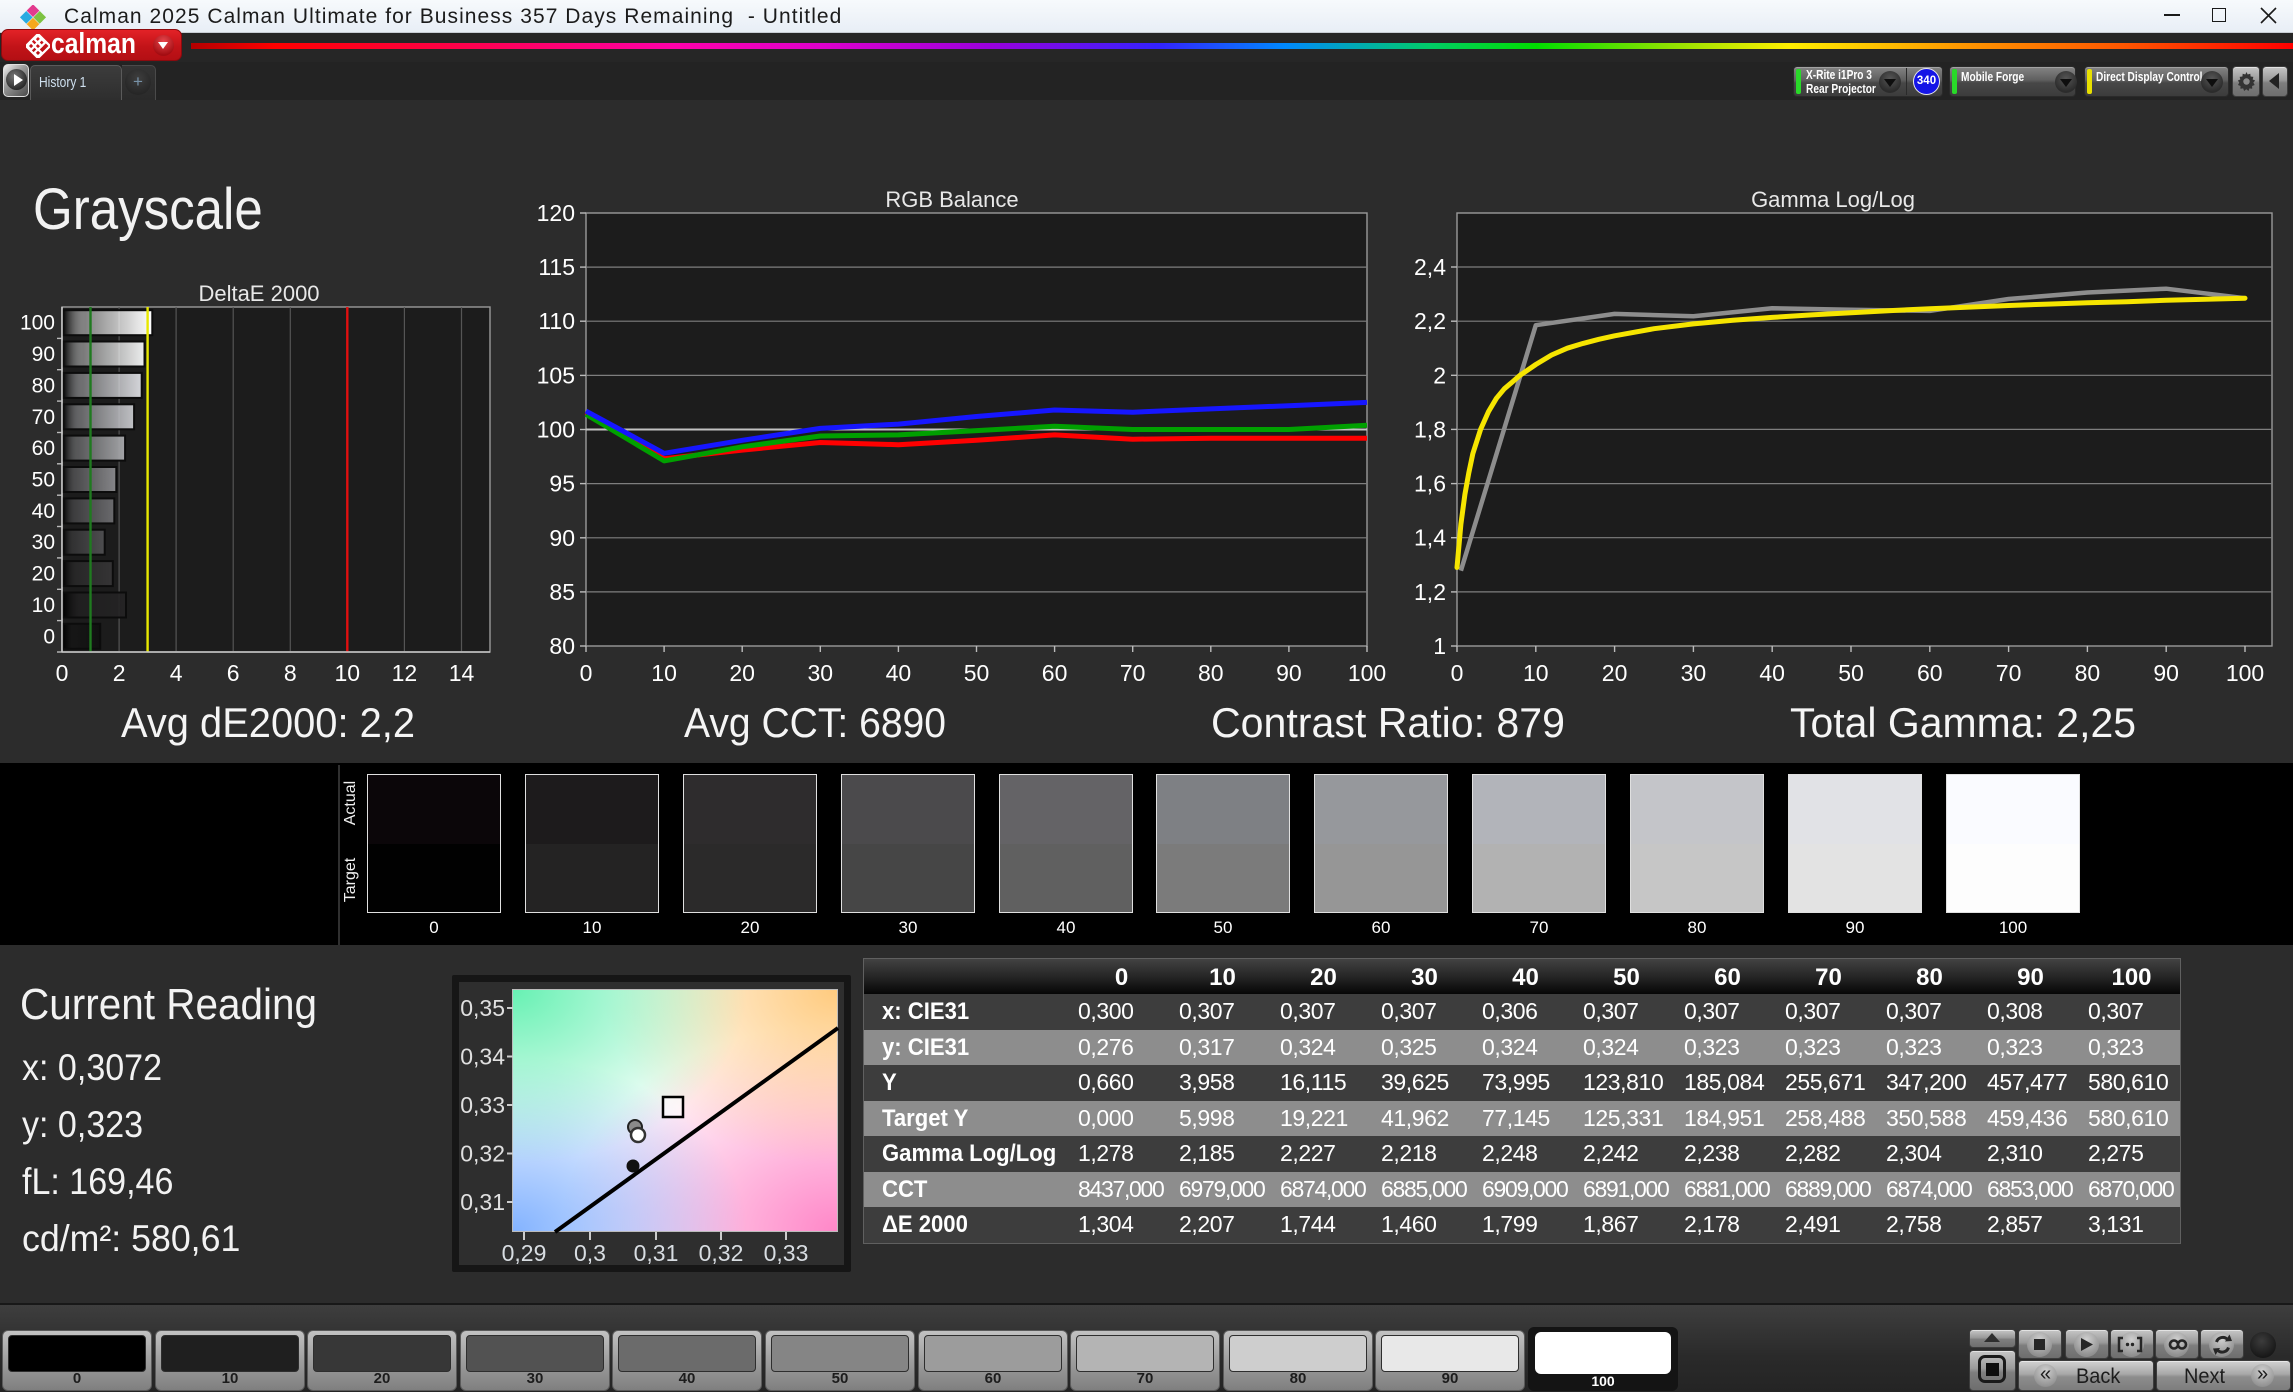  Describe the element at coordinates (1430, 592) in the screenshot. I see `svg-text: 1,2` at that location.